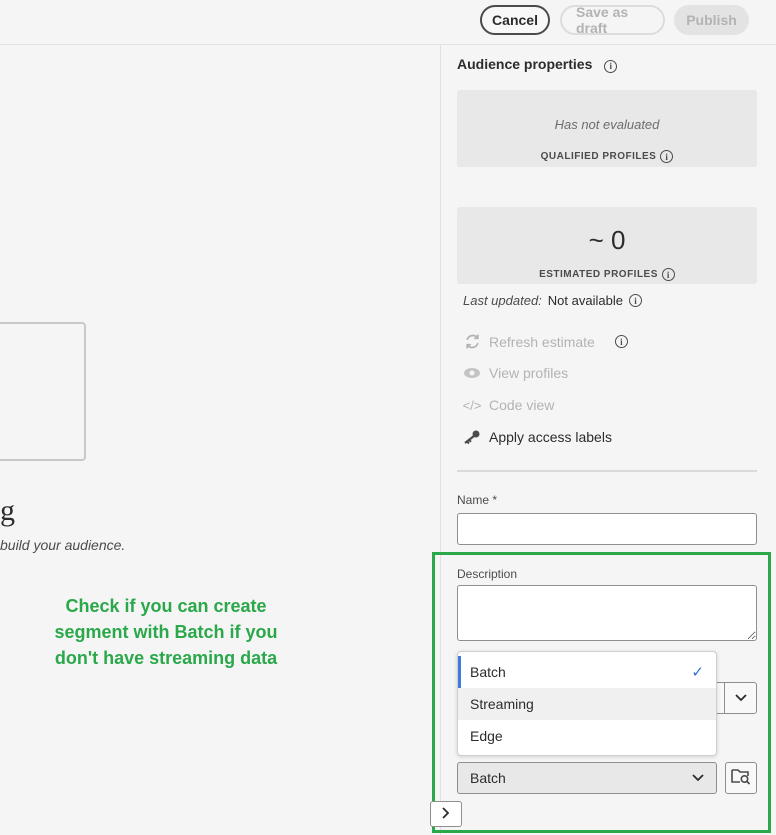  I want to click on browse-button, so click(741, 778).